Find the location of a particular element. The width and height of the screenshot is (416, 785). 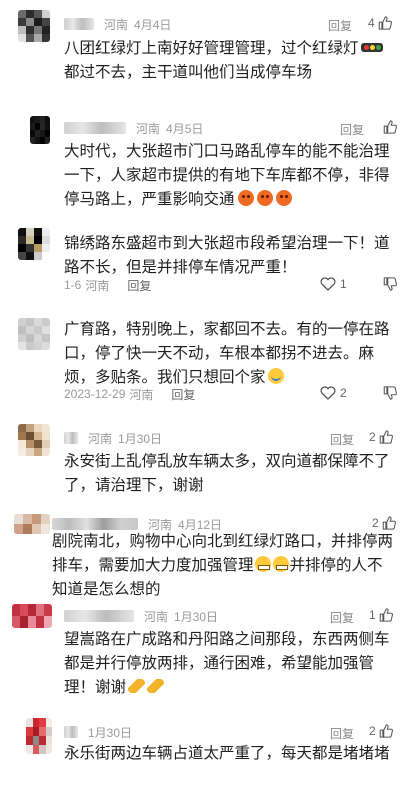

comment-date: 1-6 is located at coordinates (73, 285).